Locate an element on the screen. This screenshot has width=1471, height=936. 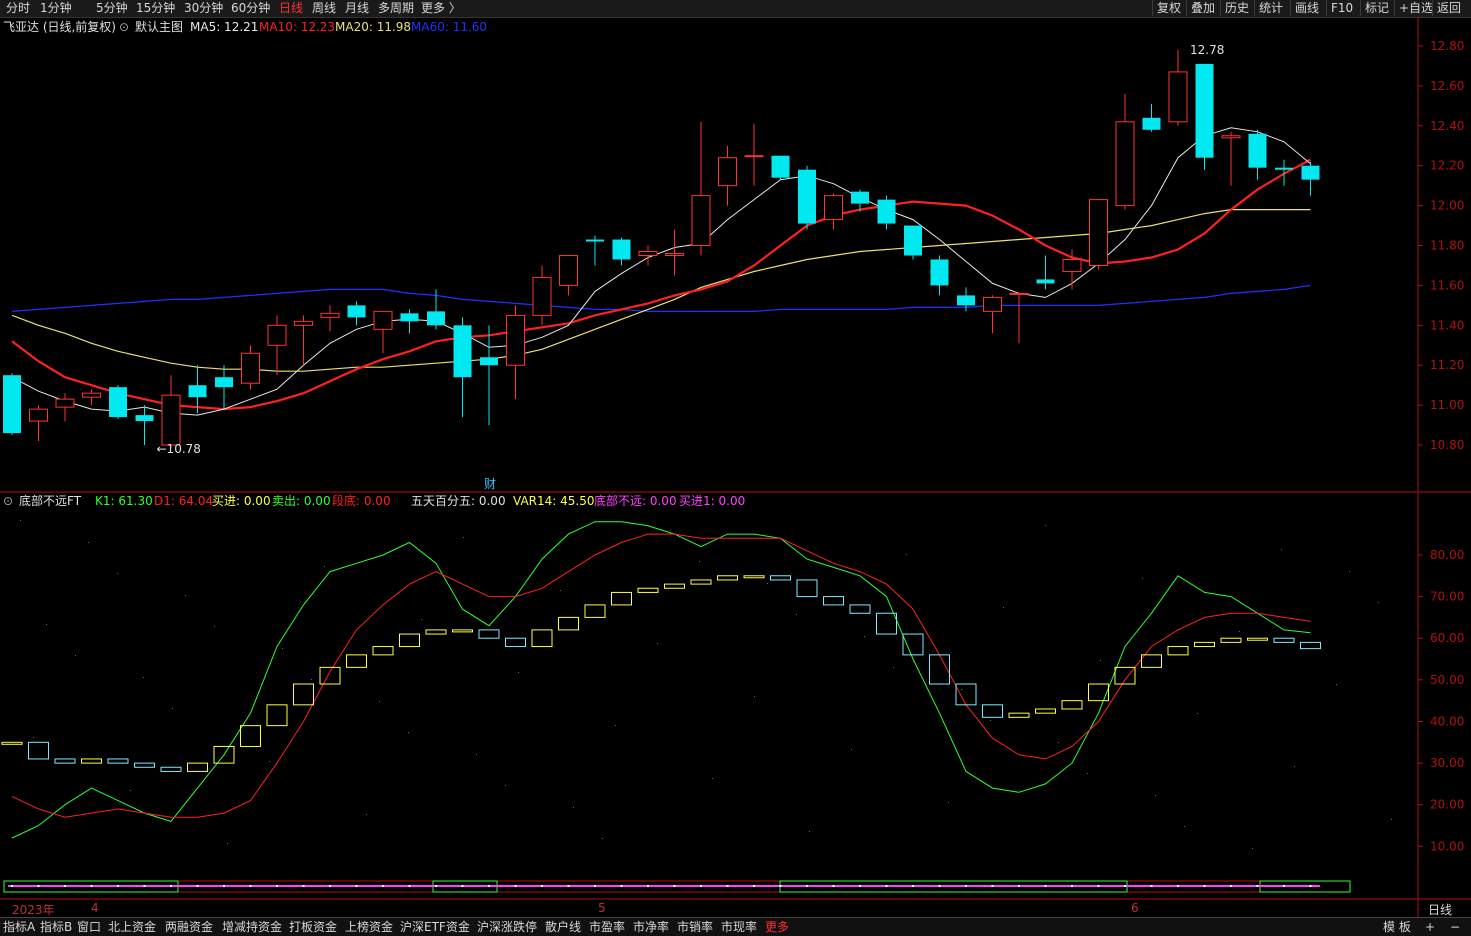
stats-button: 统计 is located at coordinates (1270, 8).